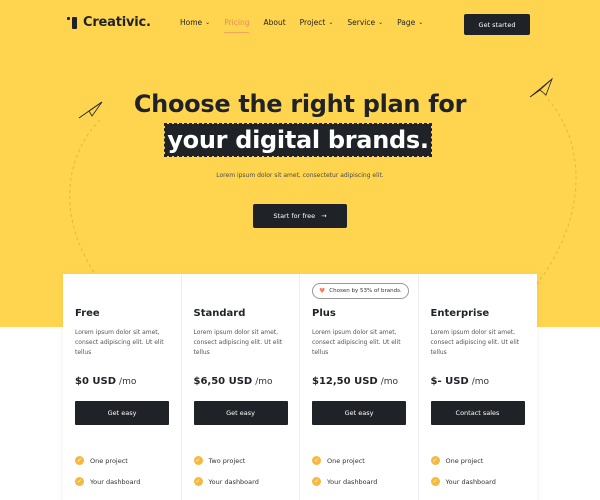 This screenshot has height=500, width=600. What do you see at coordinates (322, 291) in the screenshot?
I see `heart-icon: ♥` at bounding box center [322, 291].